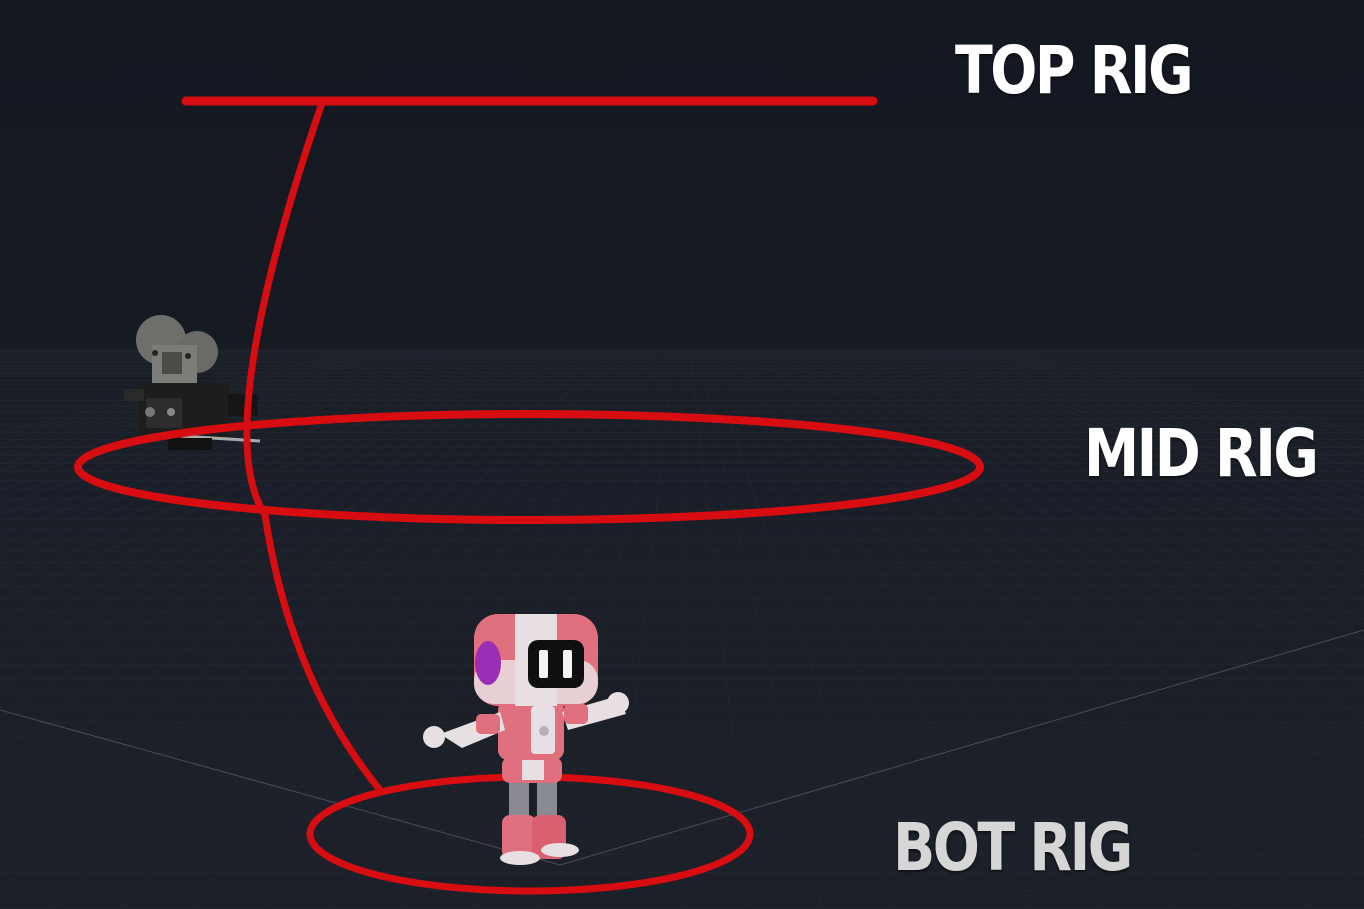 The image size is (1364, 909). What do you see at coordinates (1201, 453) in the screenshot?
I see `mid-rig-label: MID RIG` at bounding box center [1201, 453].